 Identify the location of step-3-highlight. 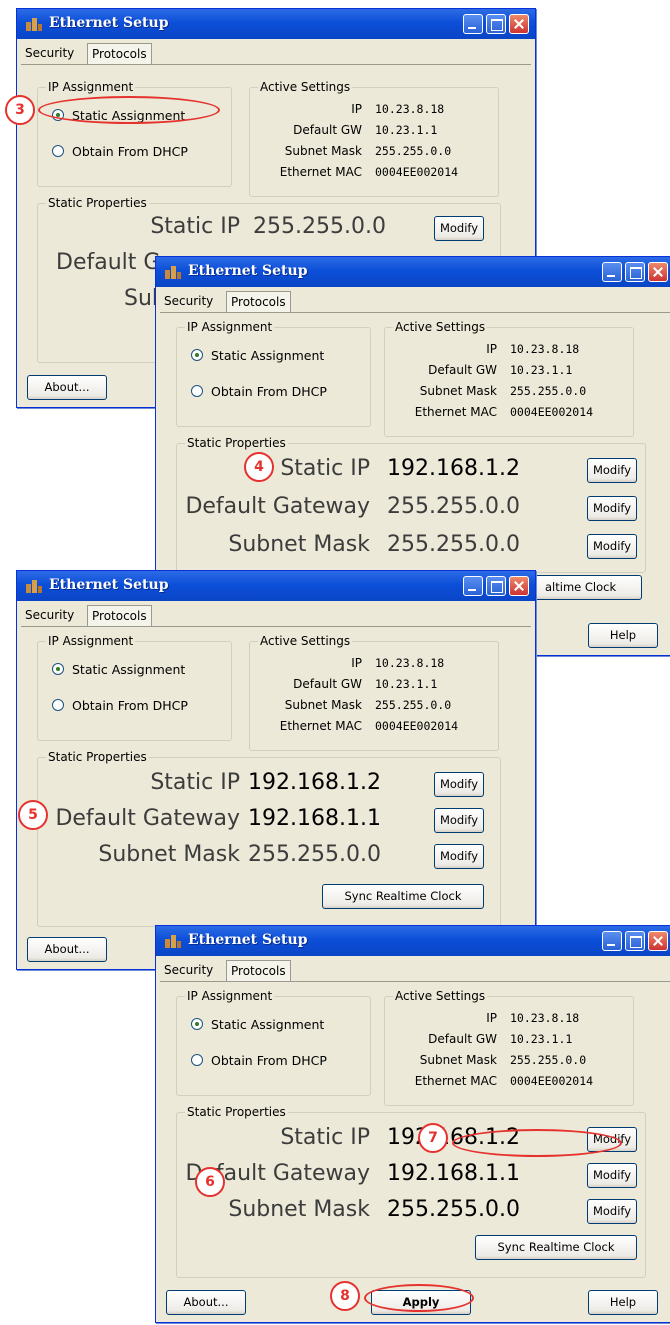
(129, 110).